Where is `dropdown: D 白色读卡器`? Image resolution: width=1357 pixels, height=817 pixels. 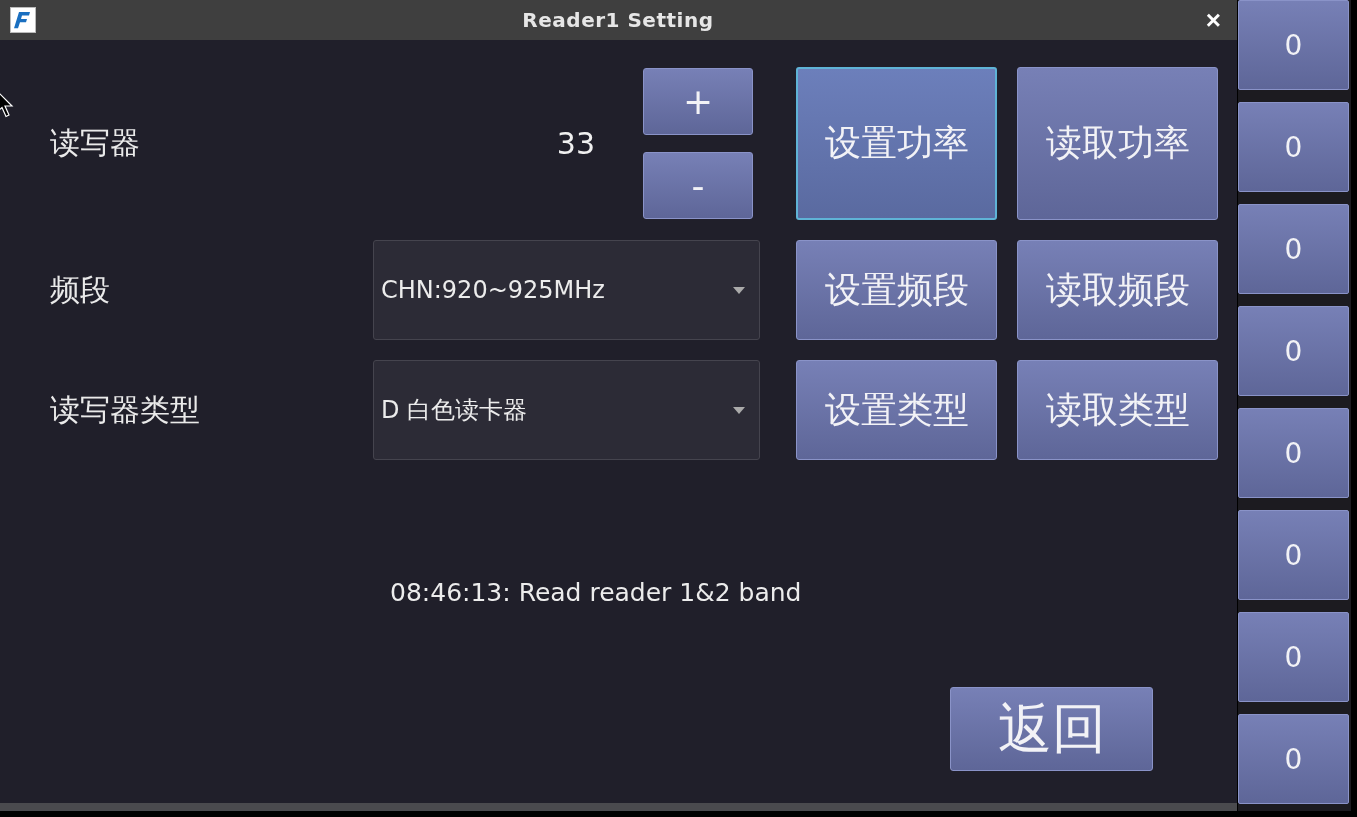 dropdown: D 白色读卡器 is located at coordinates (566, 410).